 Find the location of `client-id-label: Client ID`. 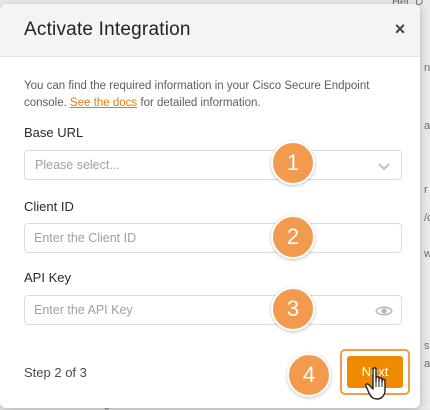

client-id-label: Client ID is located at coordinates (49, 206).